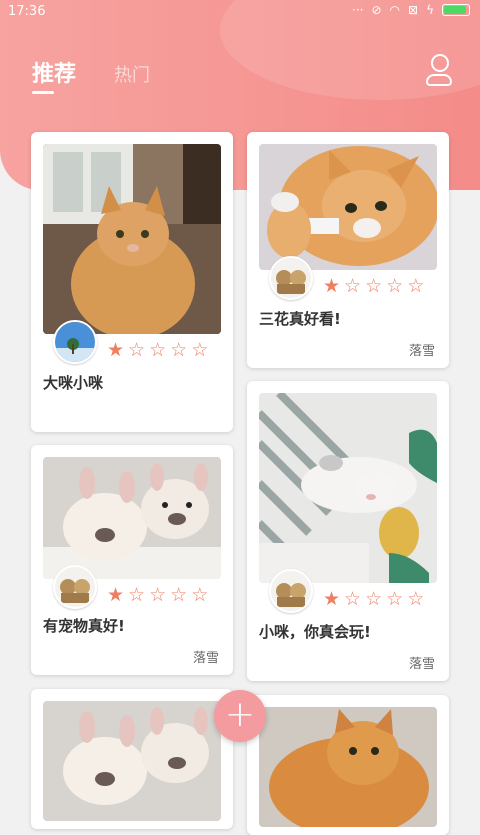 Image resolution: width=480 pixels, height=835 pixels. Describe the element at coordinates (43, 92) in the screenshot. I see `tab-indicator` at that location.